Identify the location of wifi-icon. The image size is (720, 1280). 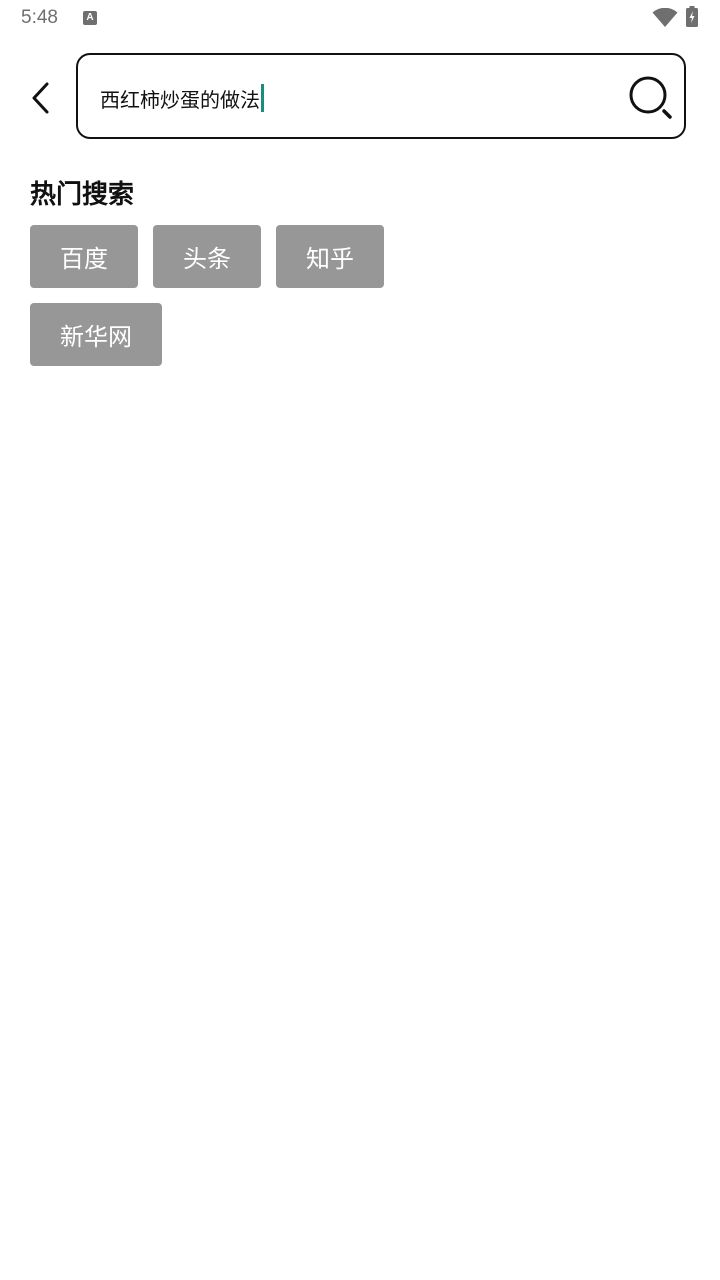
(665, 17).